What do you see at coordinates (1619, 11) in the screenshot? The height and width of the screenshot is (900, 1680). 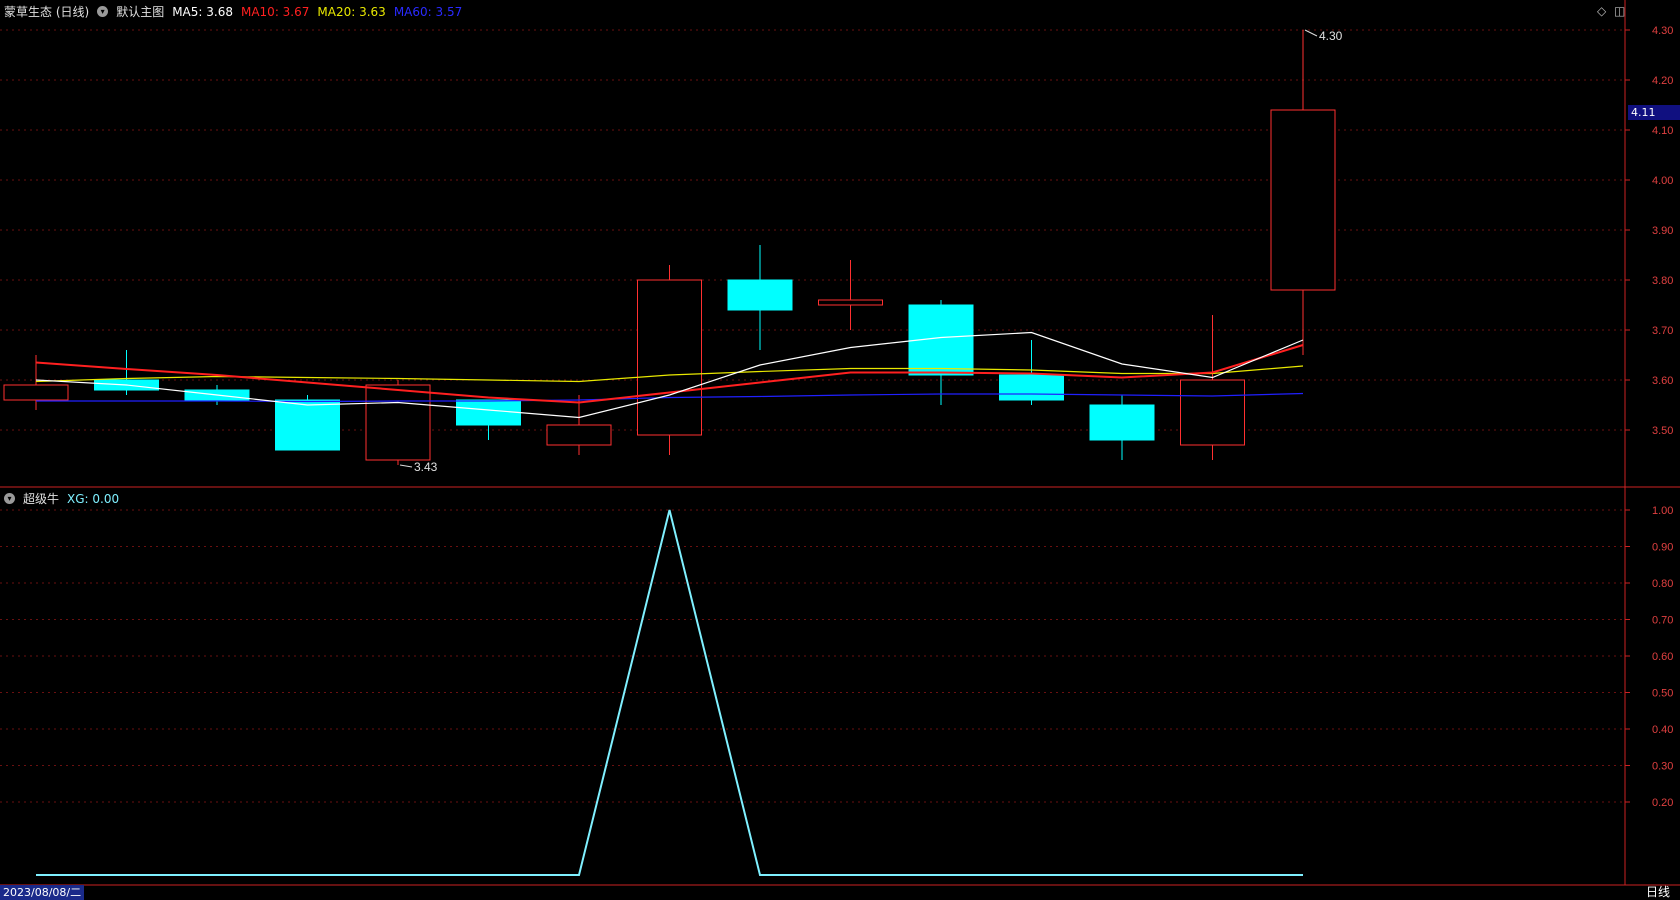 I see `panel-toggle-icon: ◫` at bounding box center [1619, 11].